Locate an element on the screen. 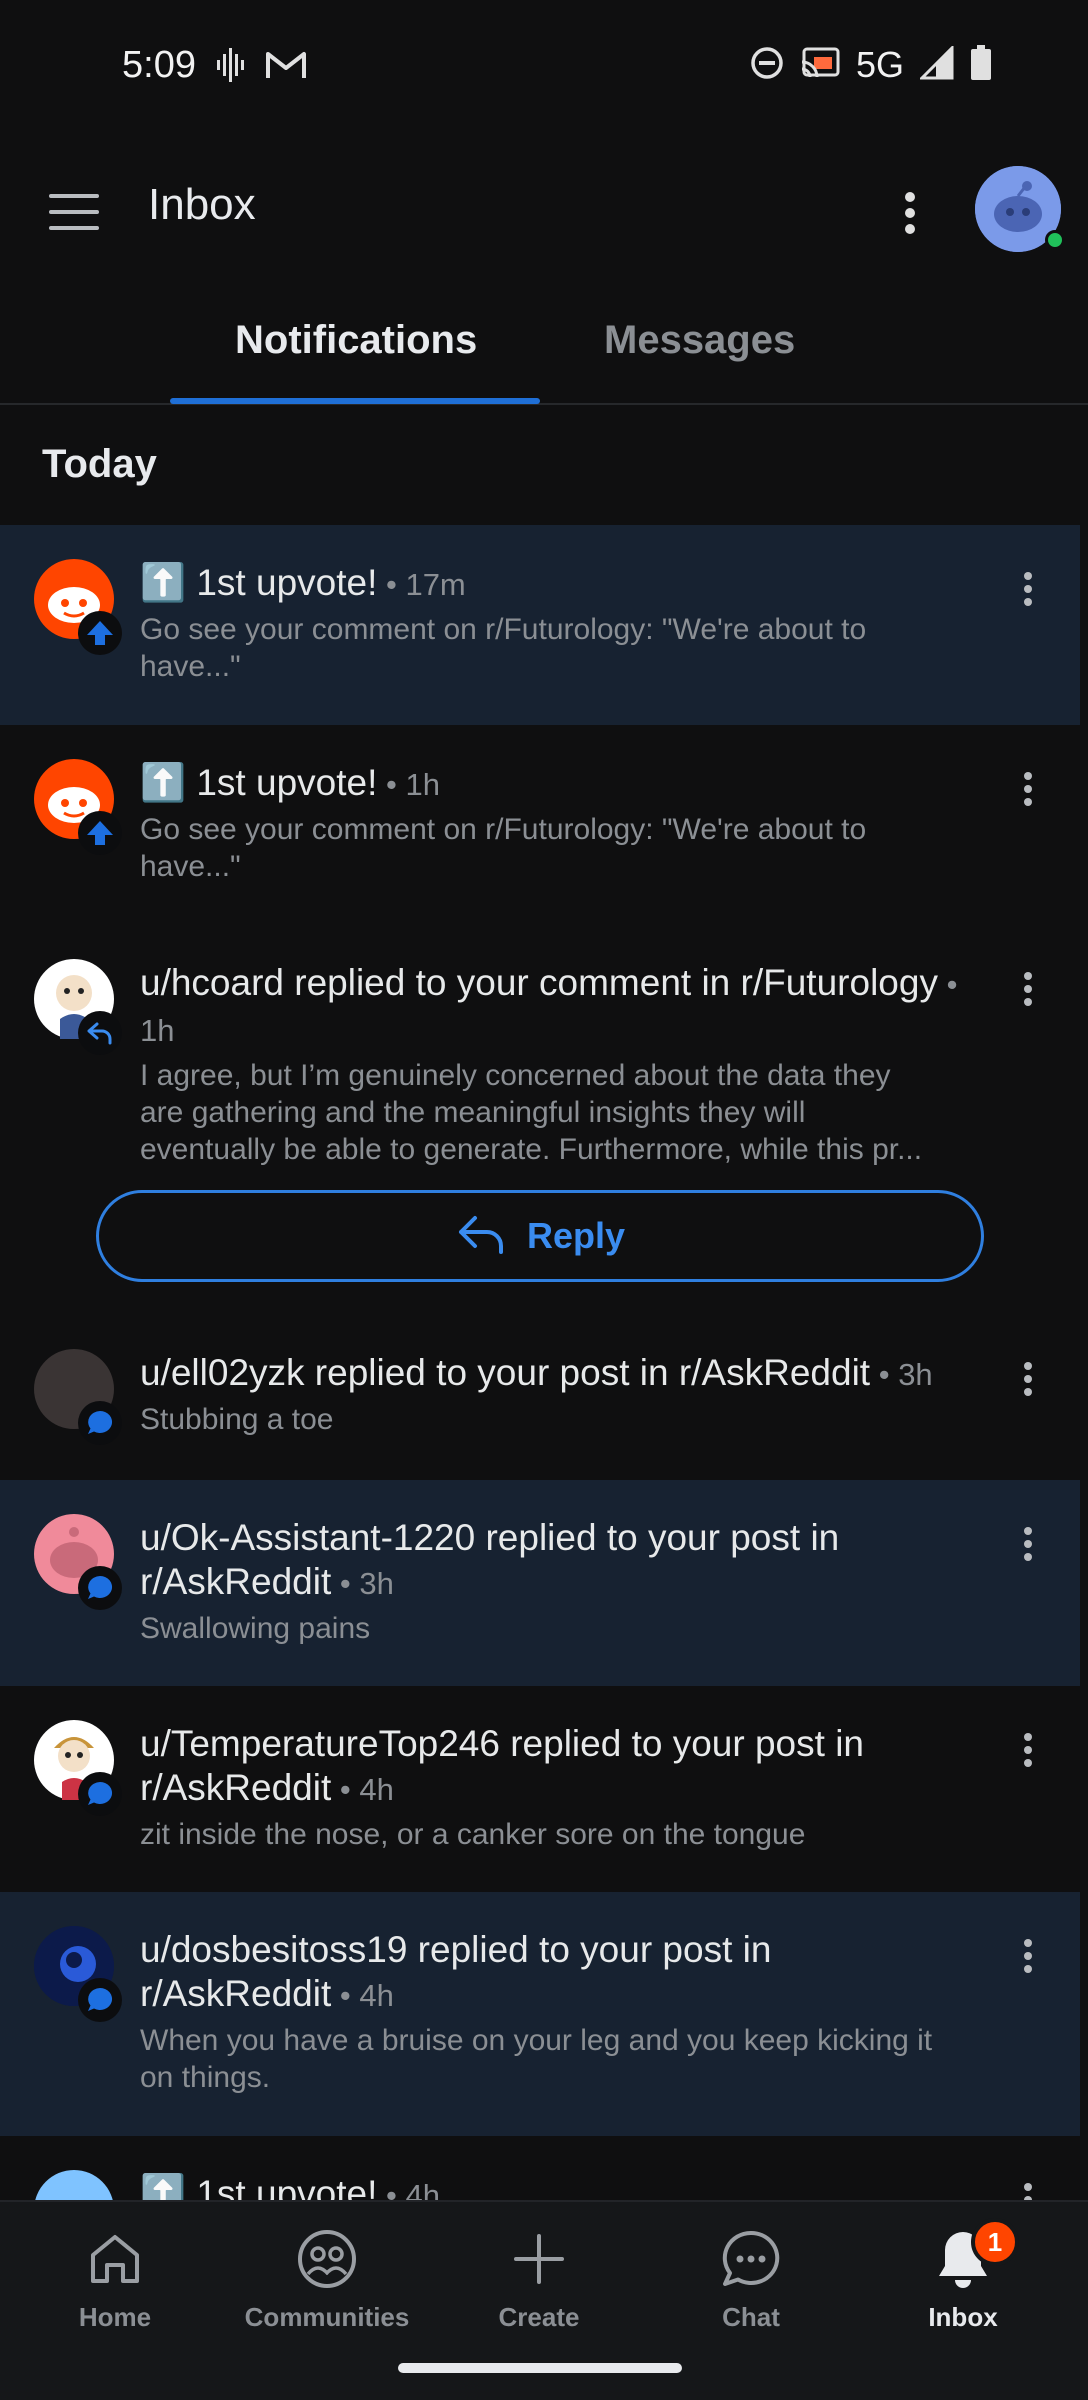 The height and width of the screenshot is (2400, 1088). nav-communities: Communities is located at coordinates (327, 2278).